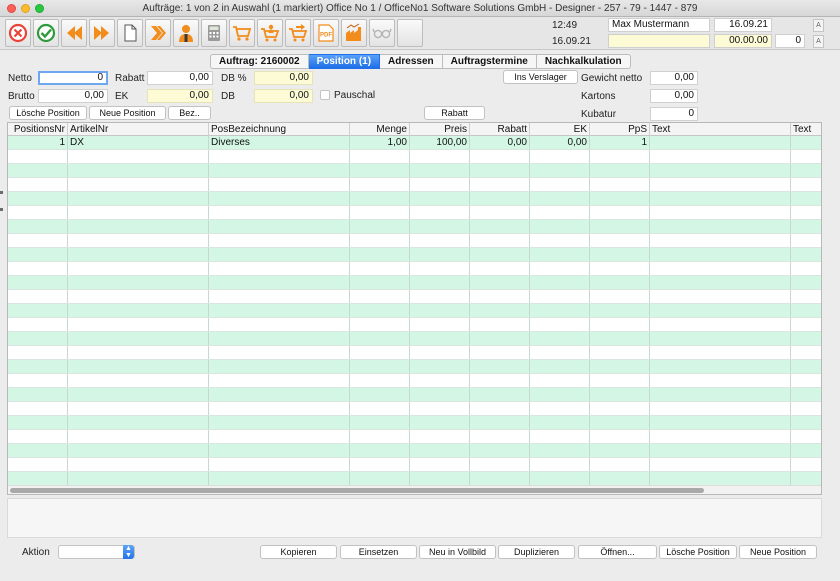  Describe the element at coordinates (158, 33) in the screenshot. I see `forward-button` at that location.